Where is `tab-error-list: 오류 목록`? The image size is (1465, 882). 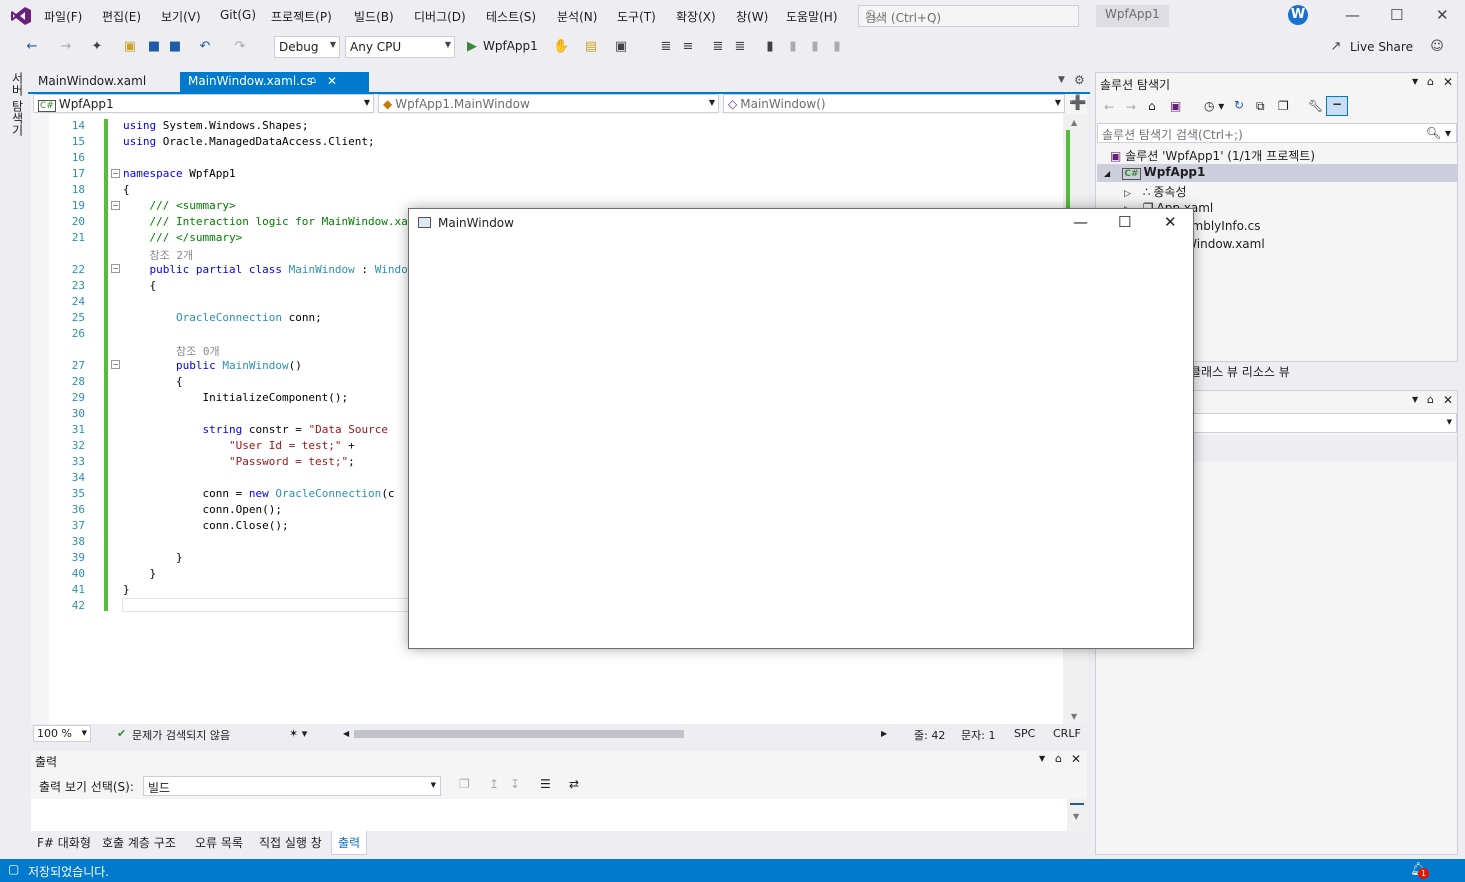 tab-error-list: 오류 목록 is located at coordinates (219, 842).